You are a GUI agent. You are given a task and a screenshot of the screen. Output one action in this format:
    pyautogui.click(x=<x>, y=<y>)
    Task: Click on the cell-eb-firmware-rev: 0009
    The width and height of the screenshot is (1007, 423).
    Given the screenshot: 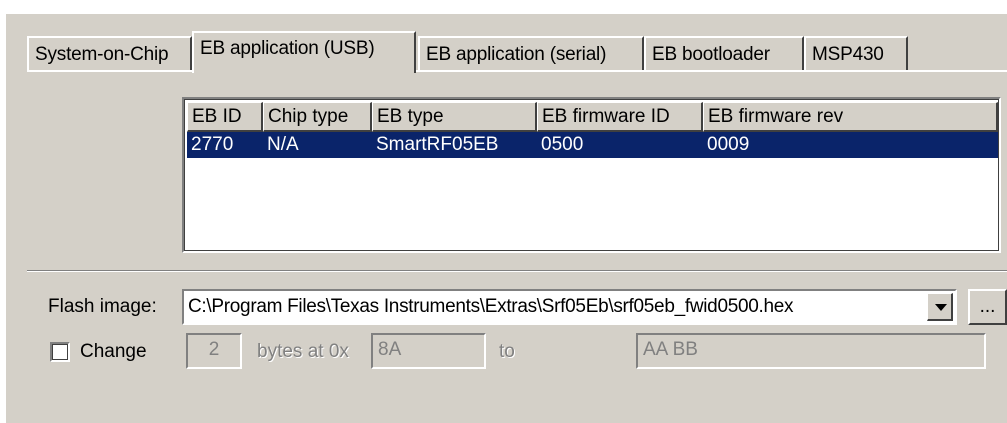 What is the action you would take?
    pyautogui.click(x=728, y=144)
    